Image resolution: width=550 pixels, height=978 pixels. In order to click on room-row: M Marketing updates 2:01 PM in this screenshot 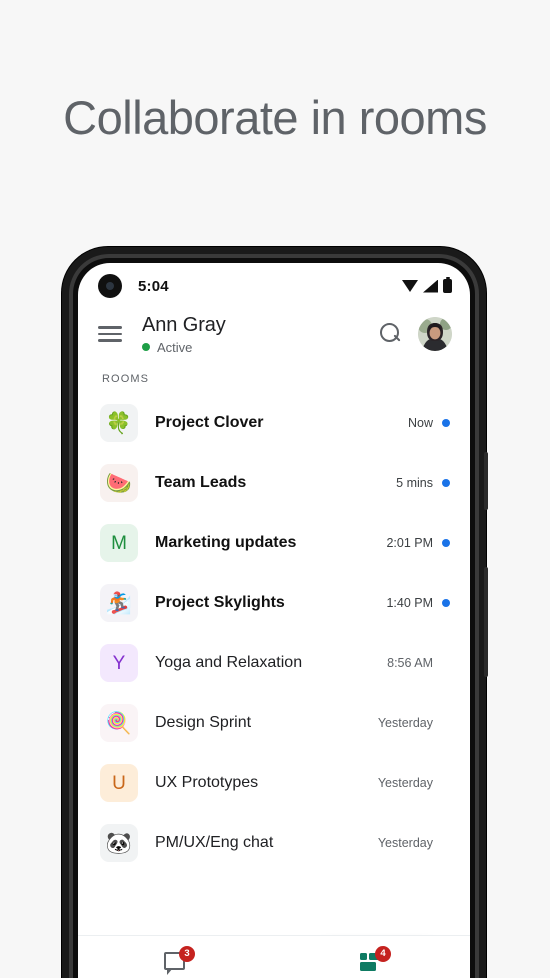, I will do `click(274, 543)`.